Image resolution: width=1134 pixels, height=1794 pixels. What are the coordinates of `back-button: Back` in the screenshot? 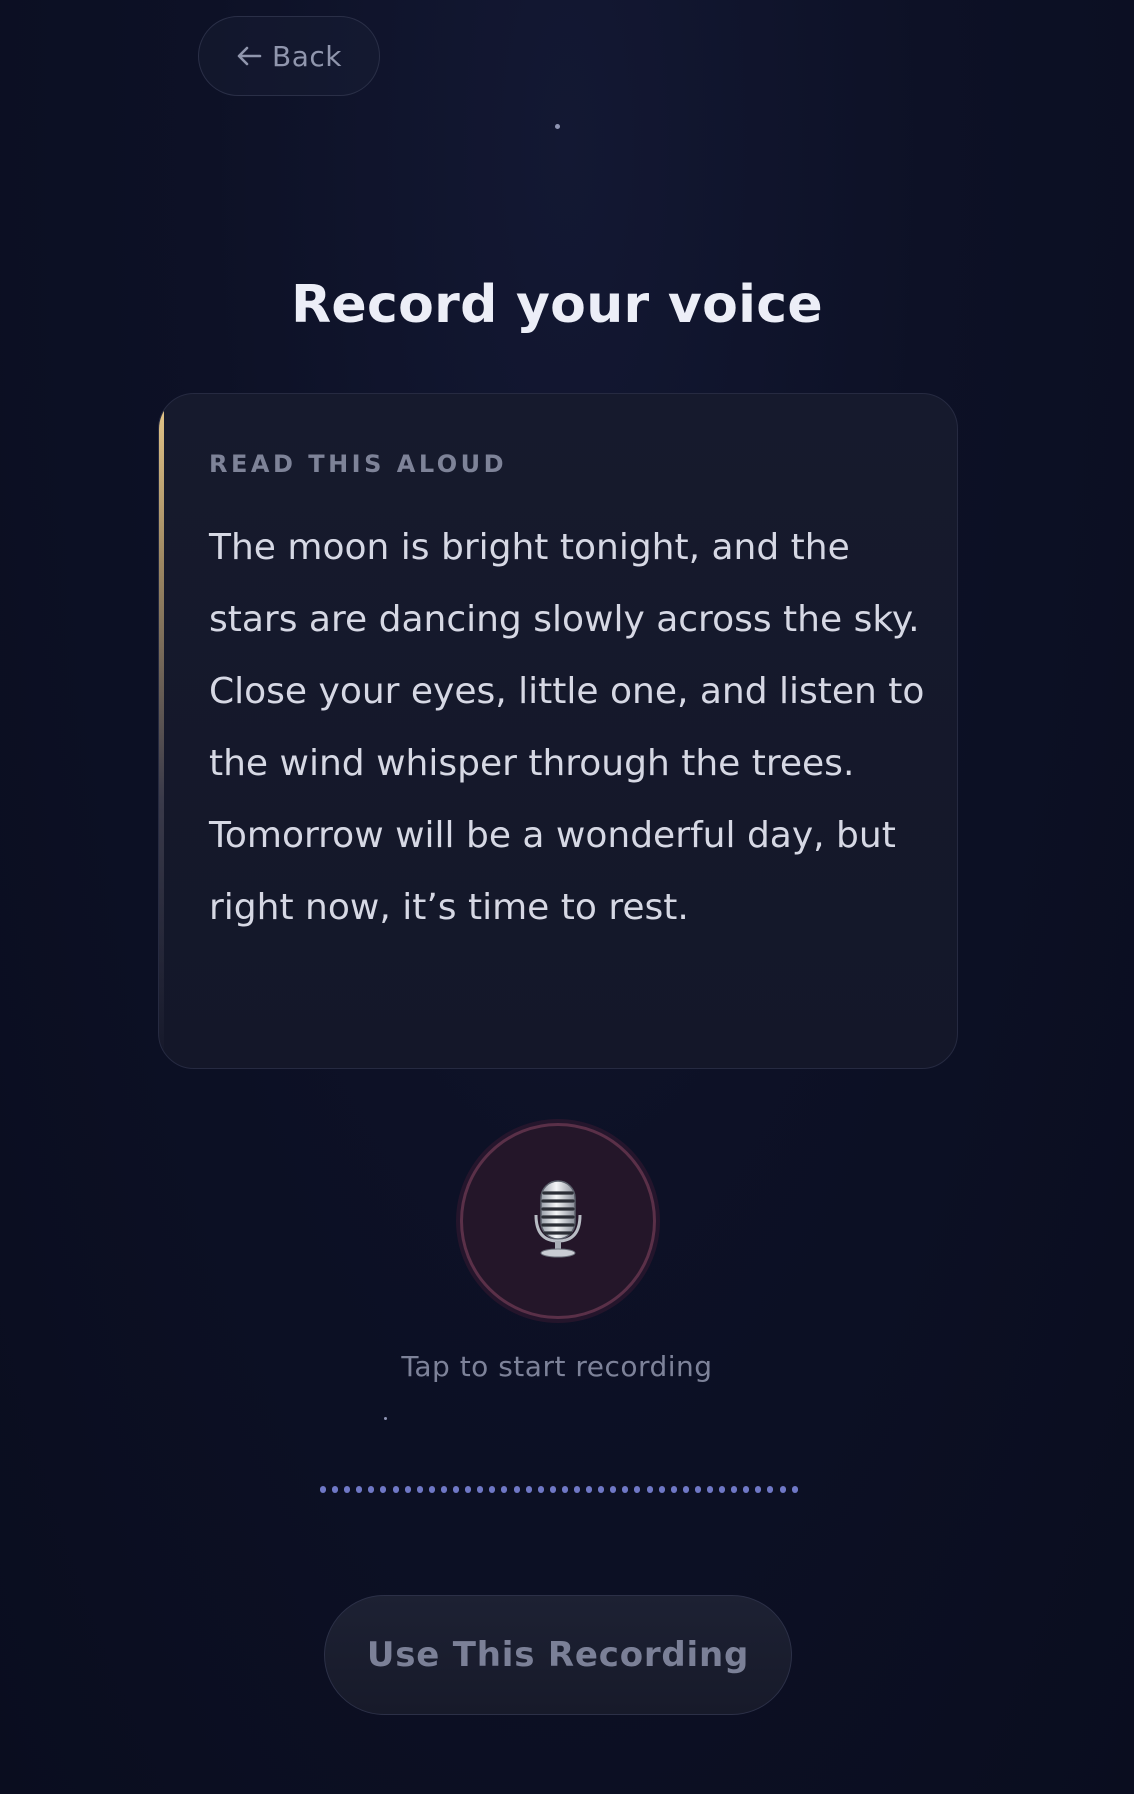 It's located at (289, 56).